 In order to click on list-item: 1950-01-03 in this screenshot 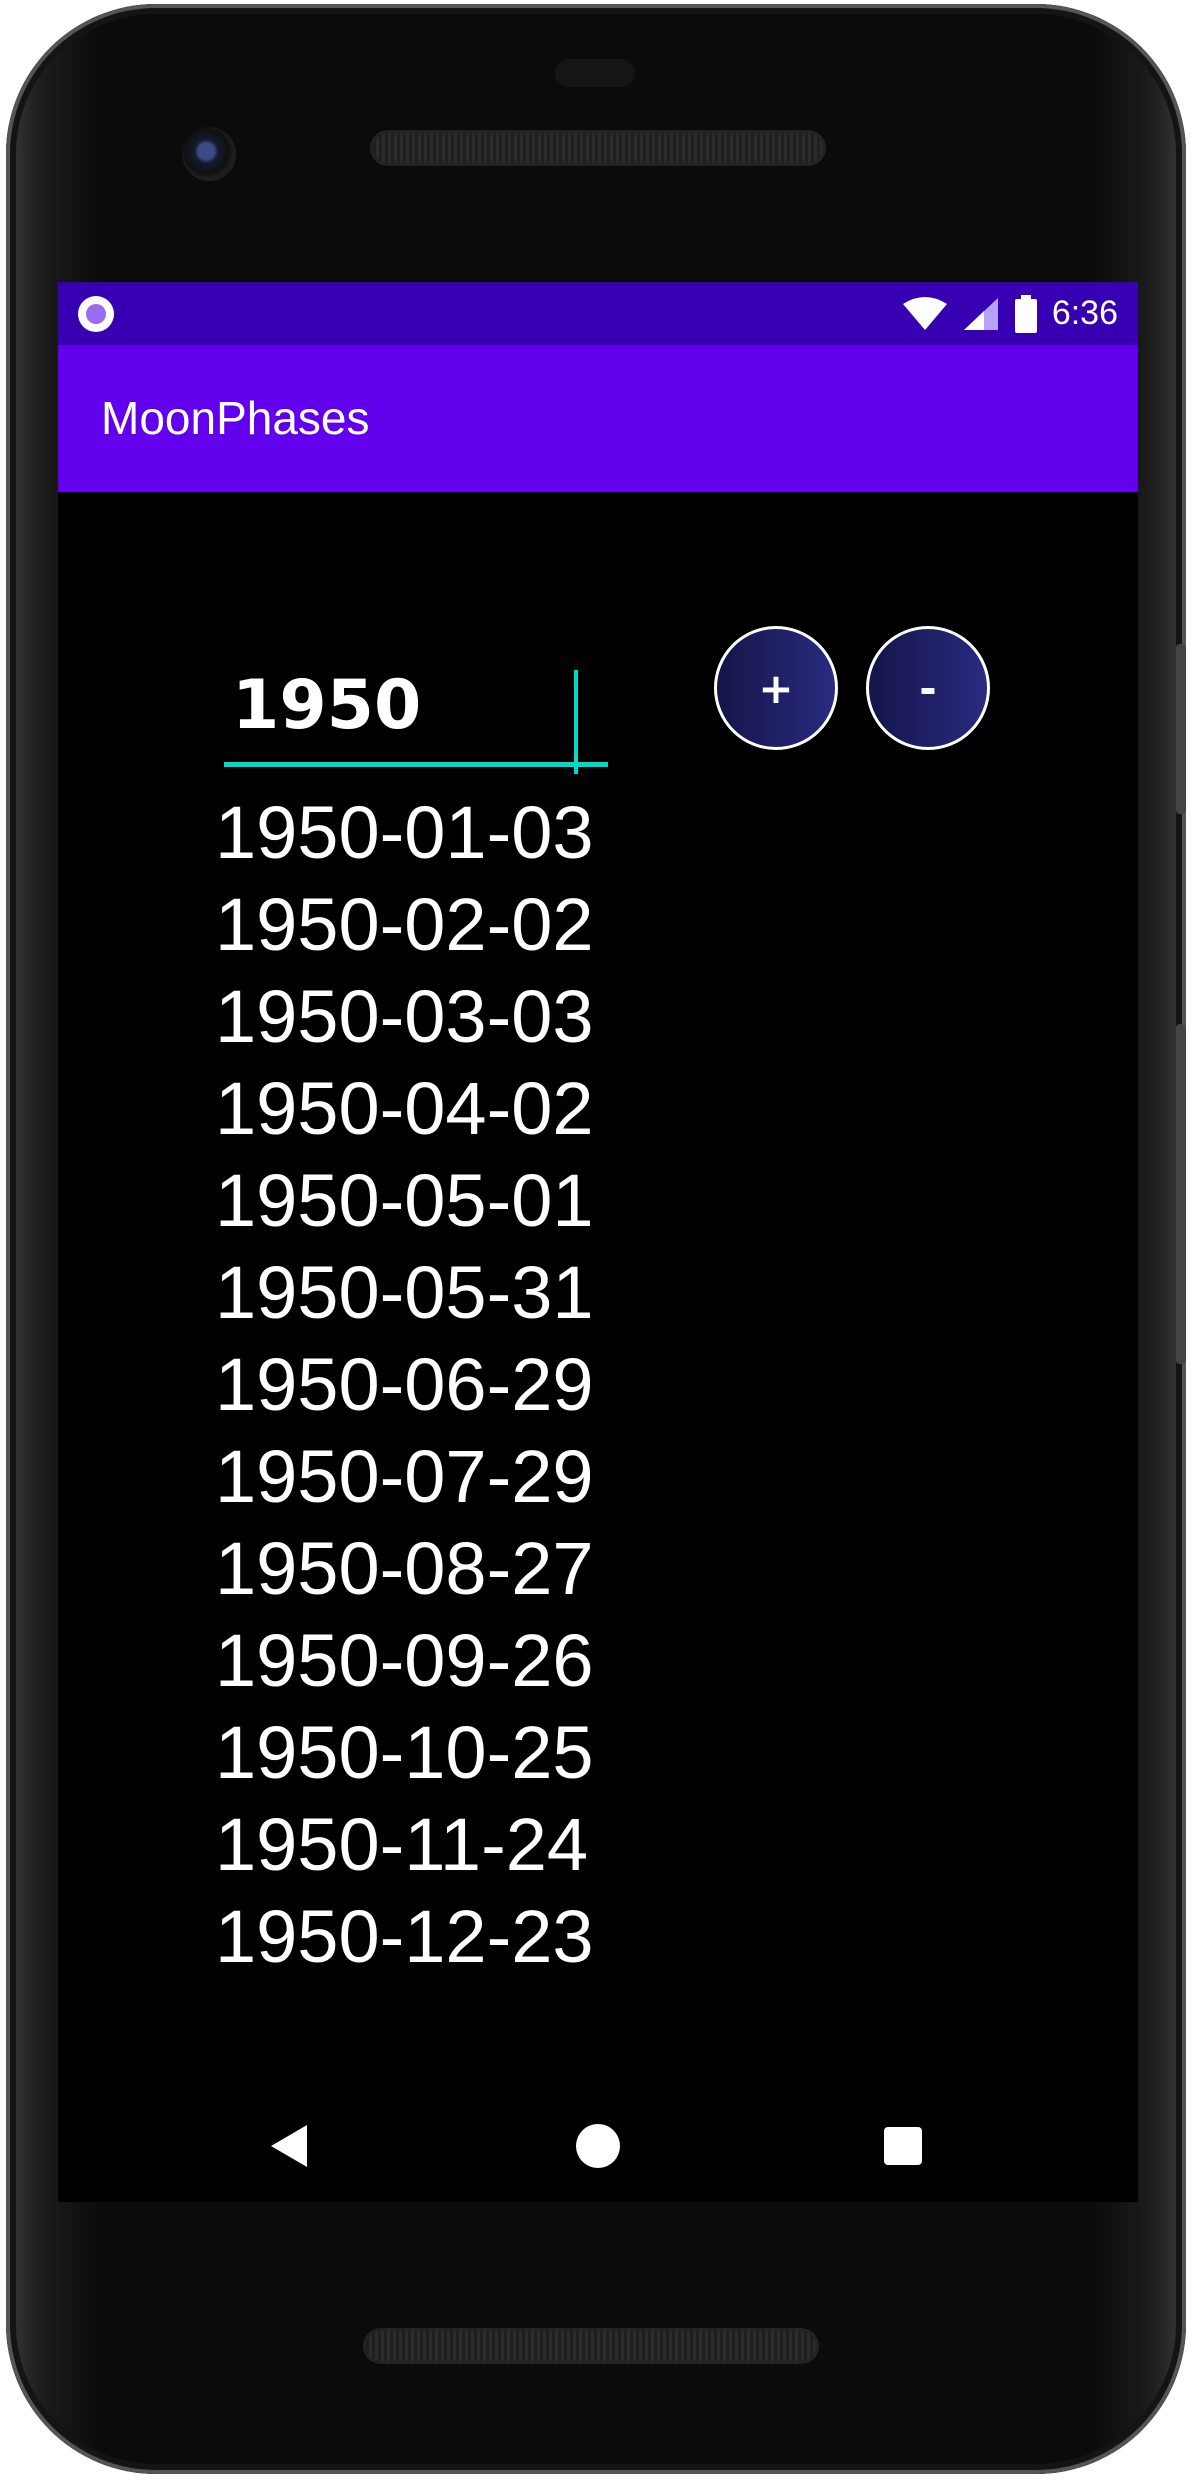, I will do `click(404, 832)`.